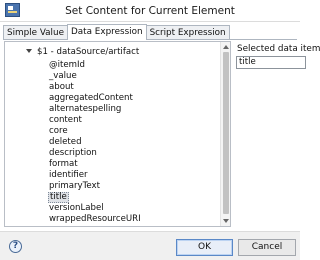  I want to click on tree-item: identifier, so click(68, 175).